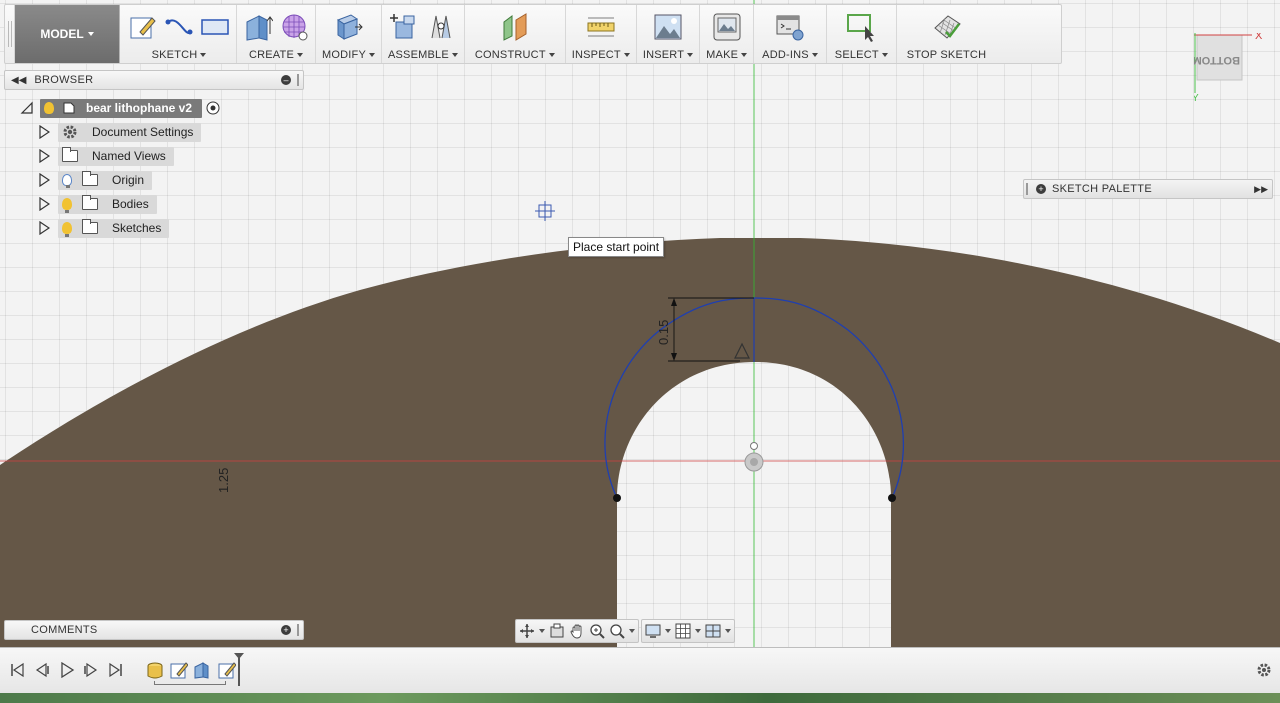 The height and width of the screenshot is (703, 1280). Describe the element at coordinates (42, 670) in the screenshot. I see `step-back-icon` at that location.